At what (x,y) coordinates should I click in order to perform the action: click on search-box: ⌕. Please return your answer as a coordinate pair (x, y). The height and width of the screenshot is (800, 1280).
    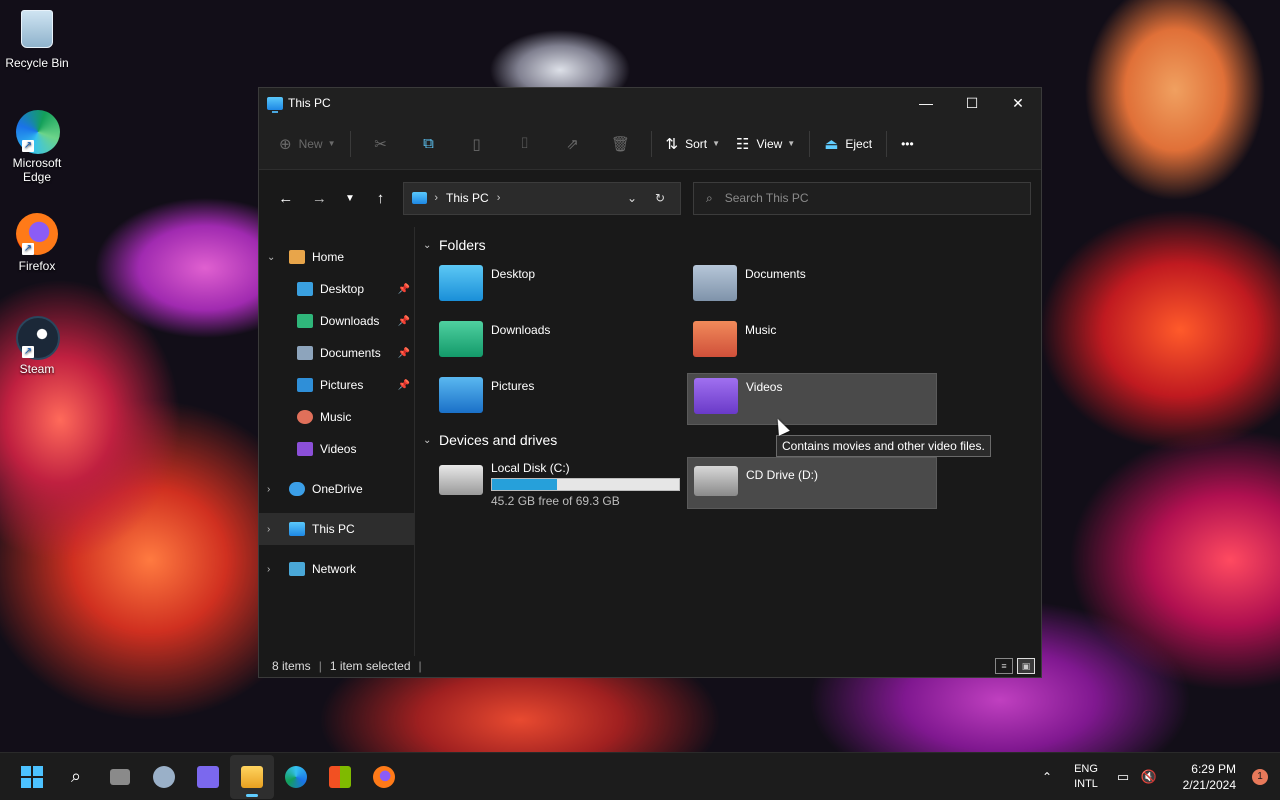
    Looking at the image, I should click on (861, 198).